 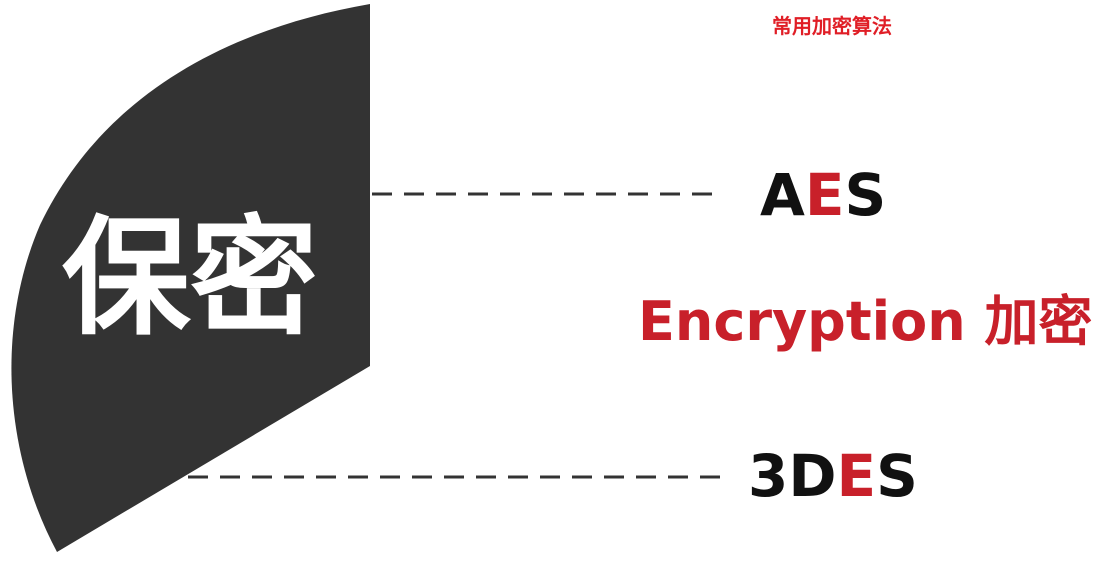 What do you see at coordinates (832, 26) in the screenshot?
I see `header-title: 常用加密算法` at bounding box center [832, 26].